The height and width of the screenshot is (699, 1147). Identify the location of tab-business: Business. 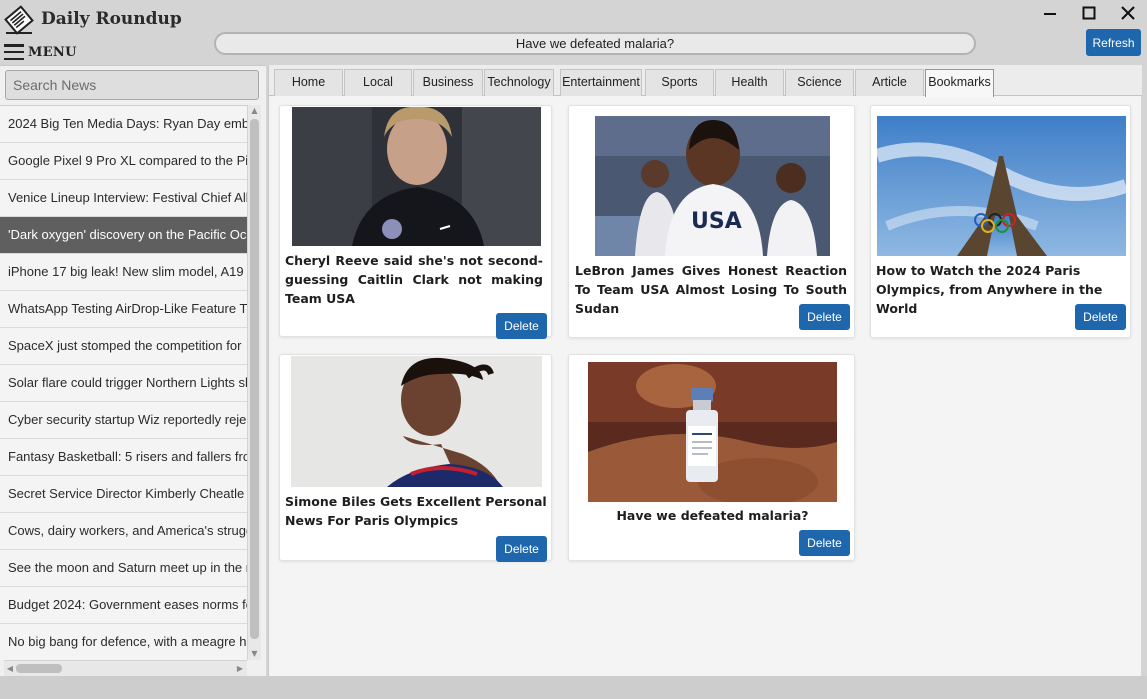
(448, 82).